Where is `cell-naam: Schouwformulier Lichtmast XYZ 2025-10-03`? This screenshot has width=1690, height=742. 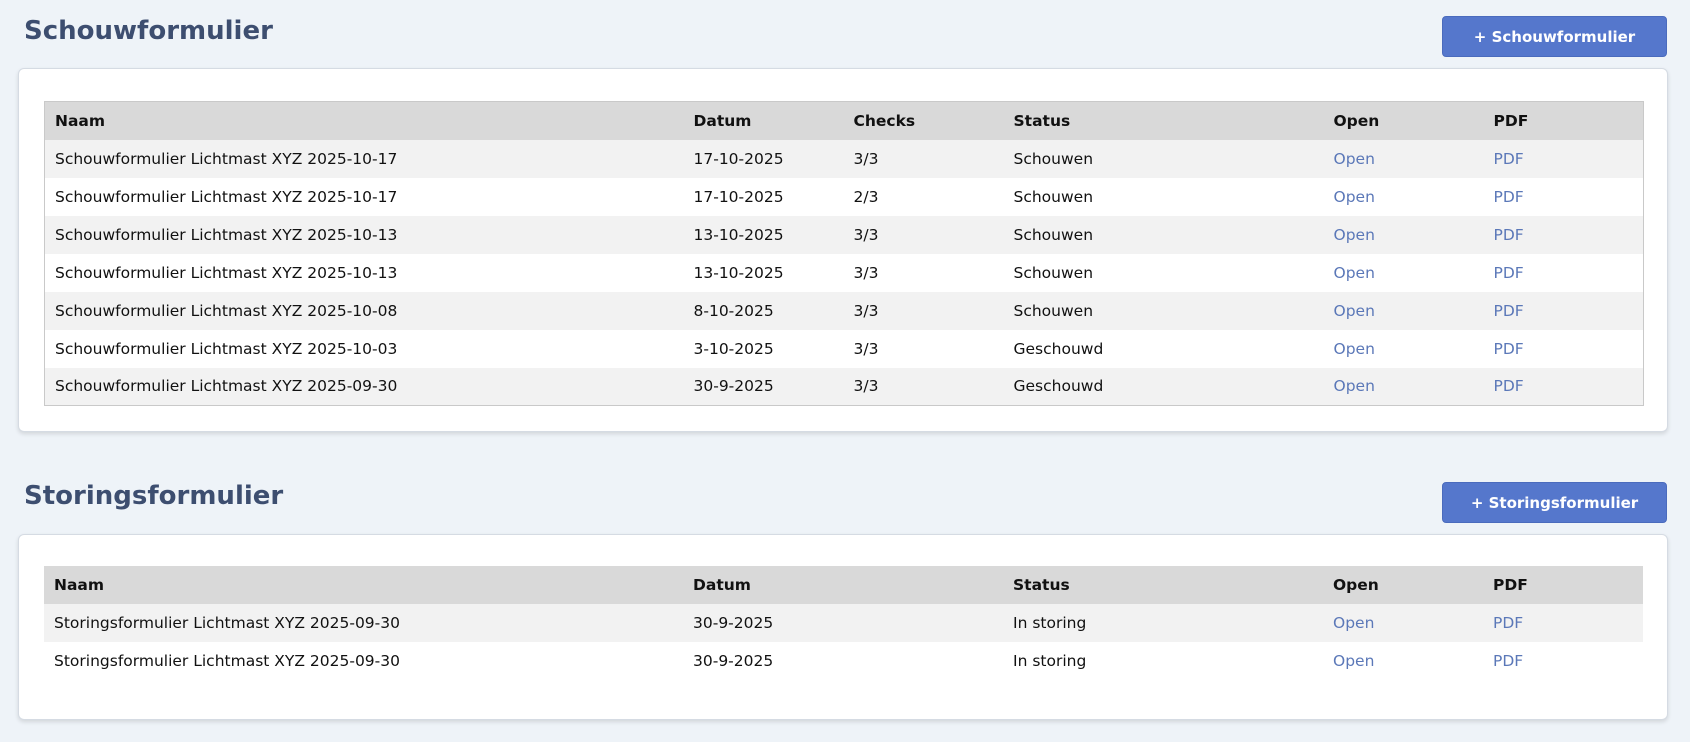
cell-naam: Schouwformulier Lichtmast XYZ 2025-10-03 is located at coordinates (364, 348).